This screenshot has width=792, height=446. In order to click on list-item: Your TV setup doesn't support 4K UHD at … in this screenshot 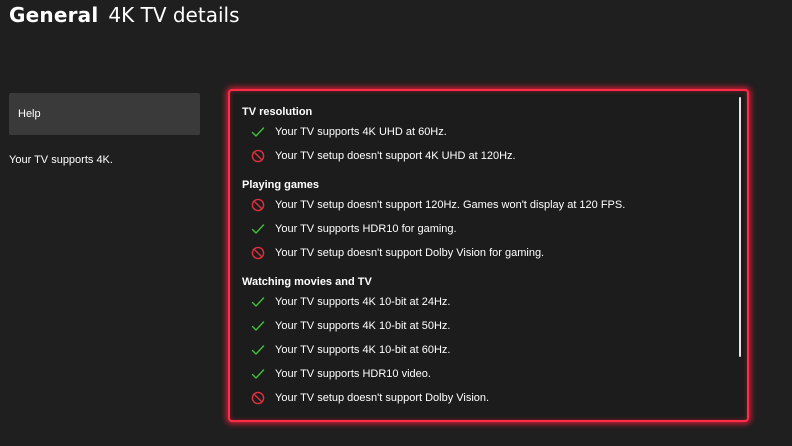, I will do `click(486, 156)`.